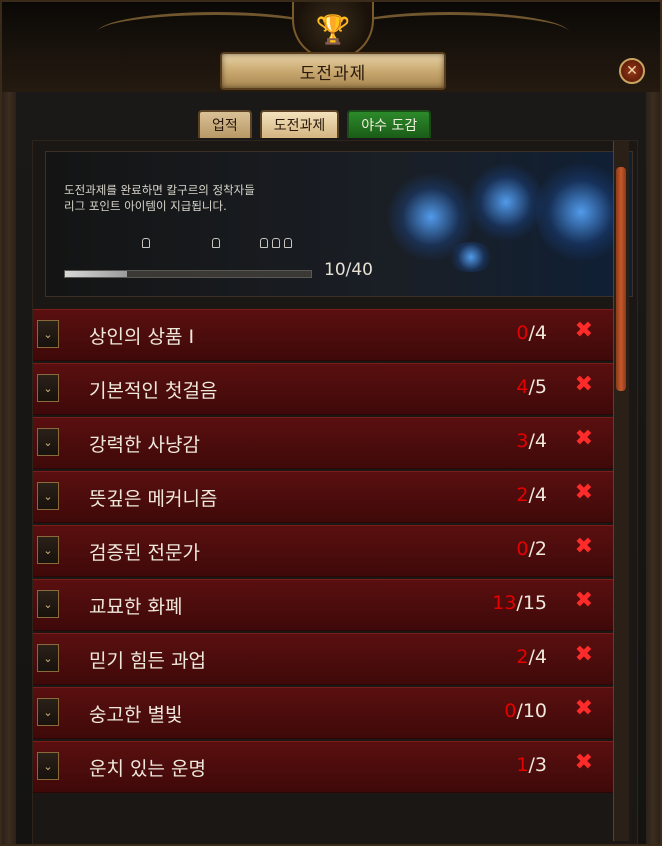 This screenshot has height=846, width=662. What do you see at coordinates (145, 206) in the screenshot?
I see `banner-description-line-2: 리그 포인트 아이템이 지급됩니다.` at bounding box center [145, 206].